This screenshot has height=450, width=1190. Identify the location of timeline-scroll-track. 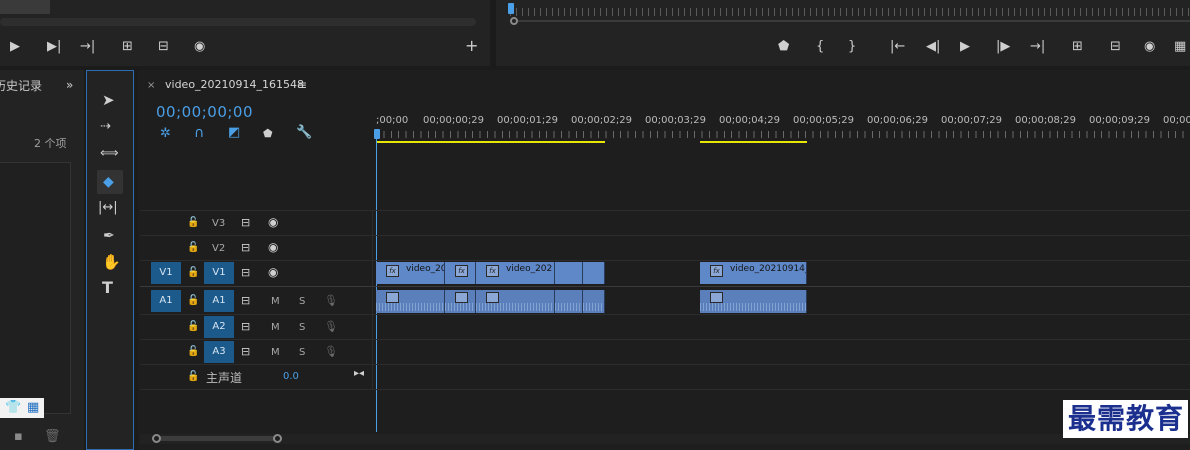
(665, 439).